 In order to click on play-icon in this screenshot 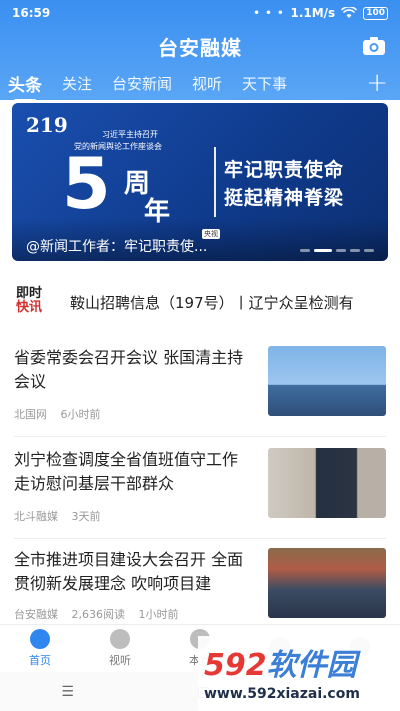, I will do `click(120, 639)`.